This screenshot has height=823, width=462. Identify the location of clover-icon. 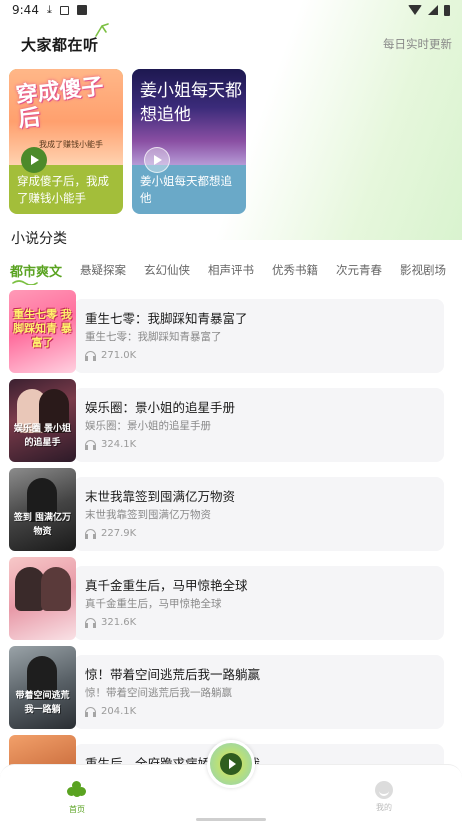
(77, 791).